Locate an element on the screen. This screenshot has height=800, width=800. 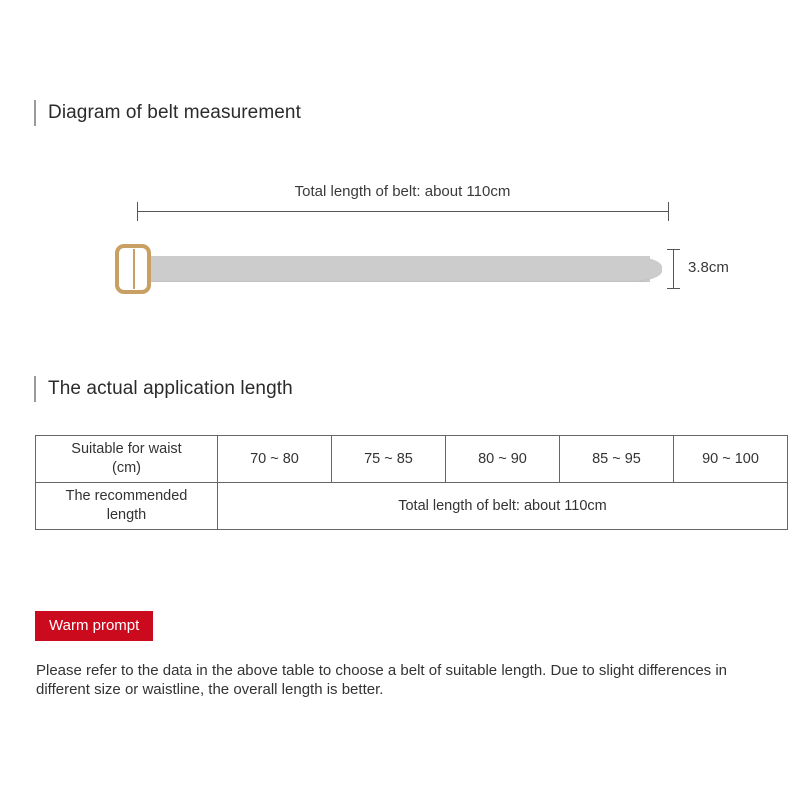
warm-prompt-badge: Warm prompt is located at coordinates (94, 626).